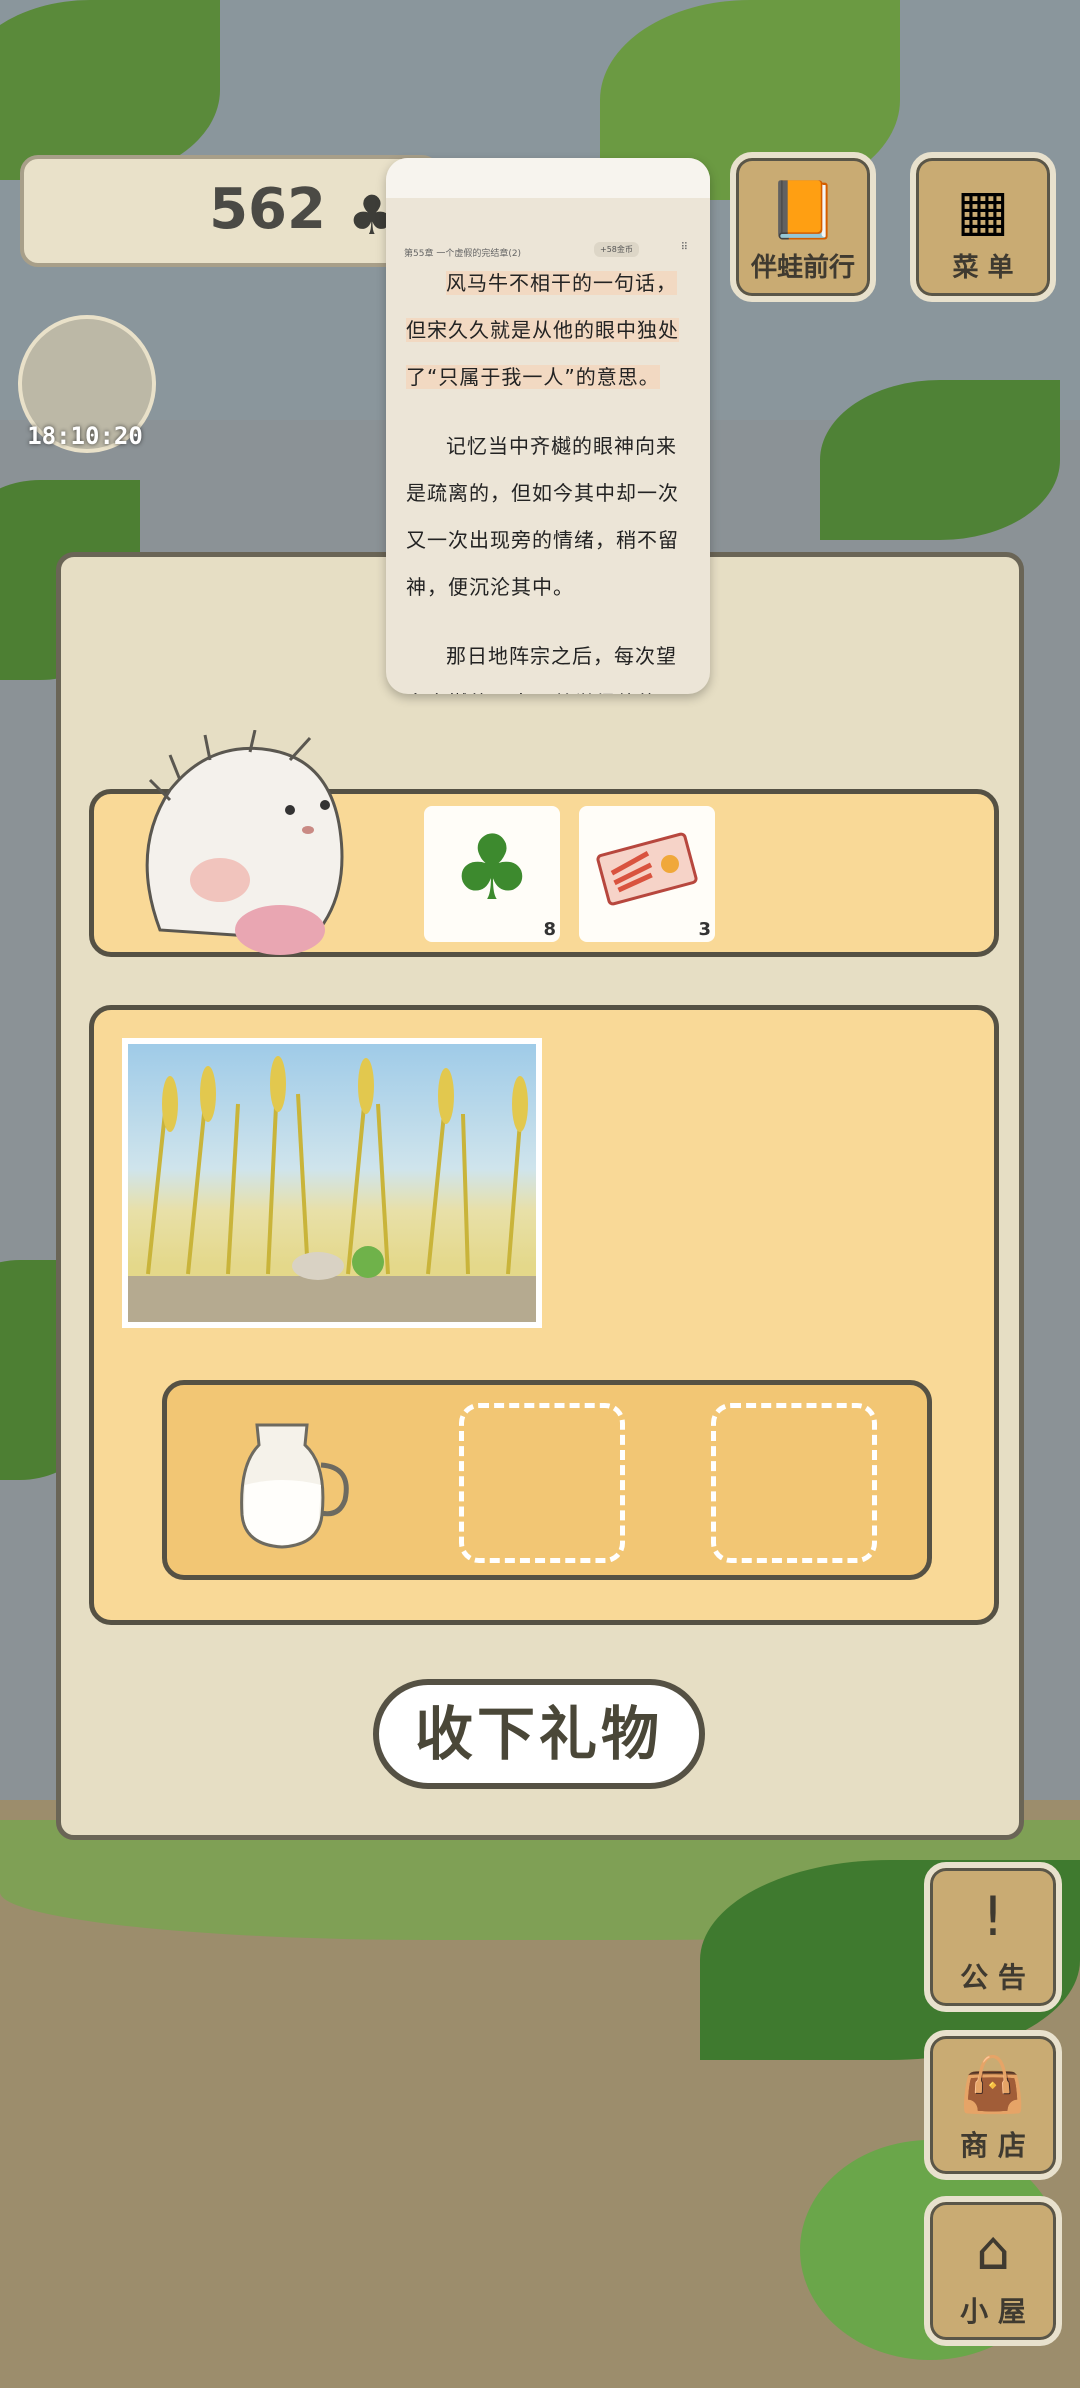 This screenshot has width=1080, height=2388. I want to click on wheat-field-image, so click(332, 1183).